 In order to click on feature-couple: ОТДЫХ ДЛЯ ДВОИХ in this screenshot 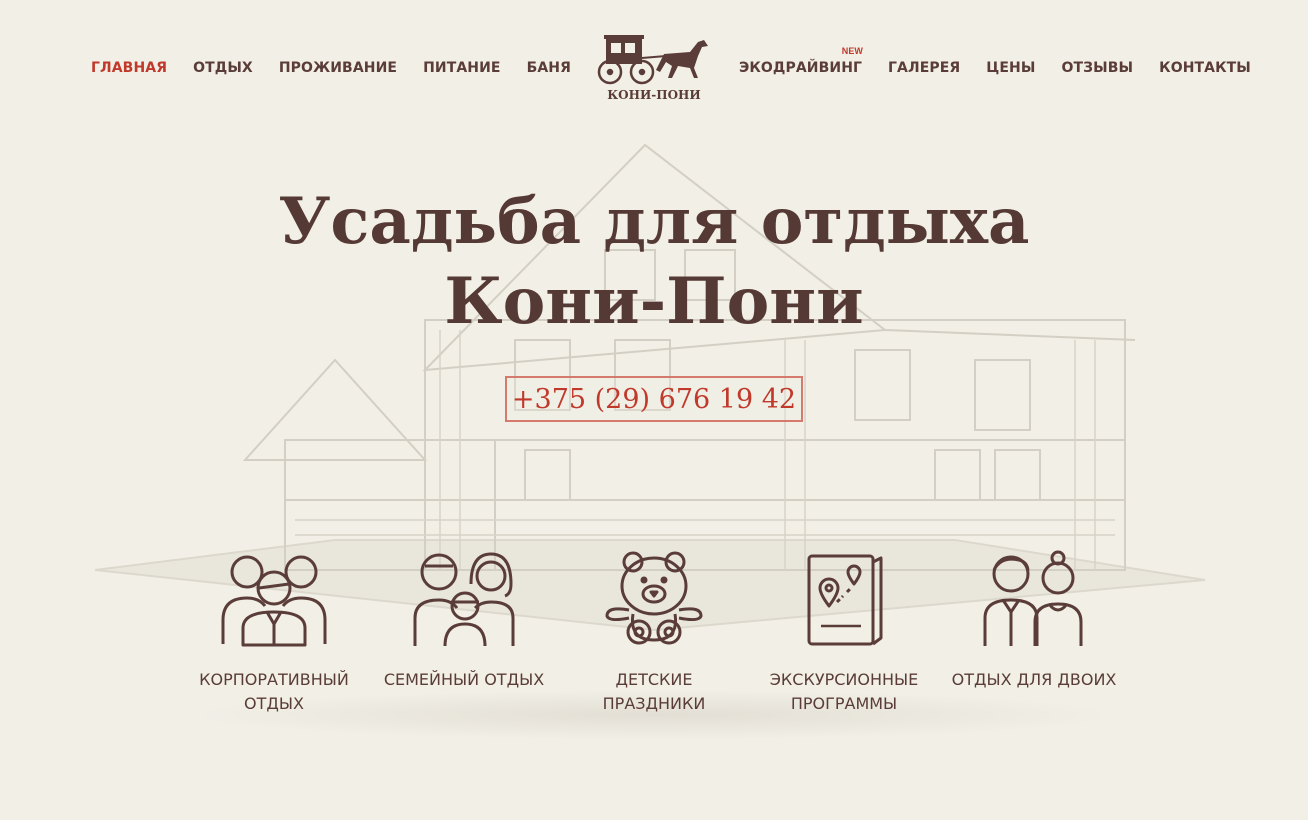, I will do `click(1034, 620)`.